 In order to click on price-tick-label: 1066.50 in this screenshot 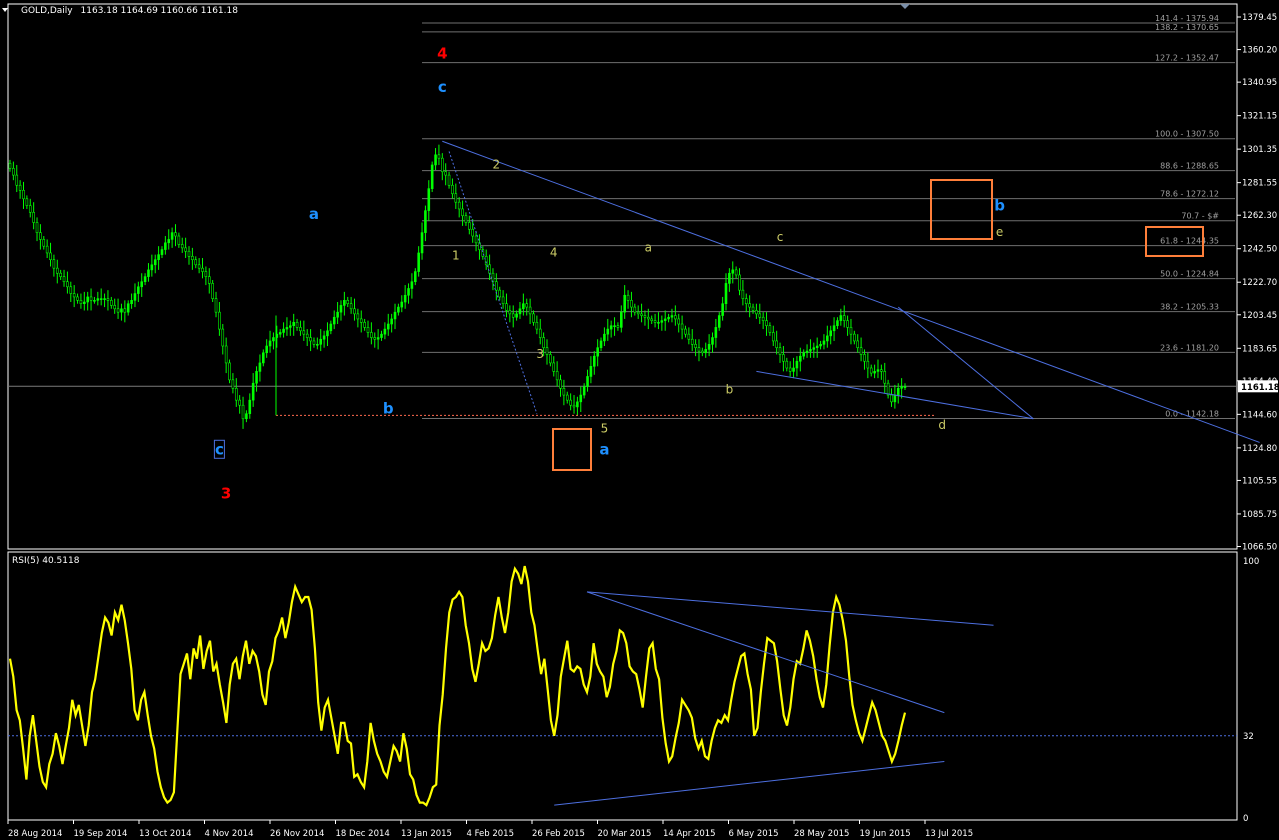, I will do `click(1259, 548)`.